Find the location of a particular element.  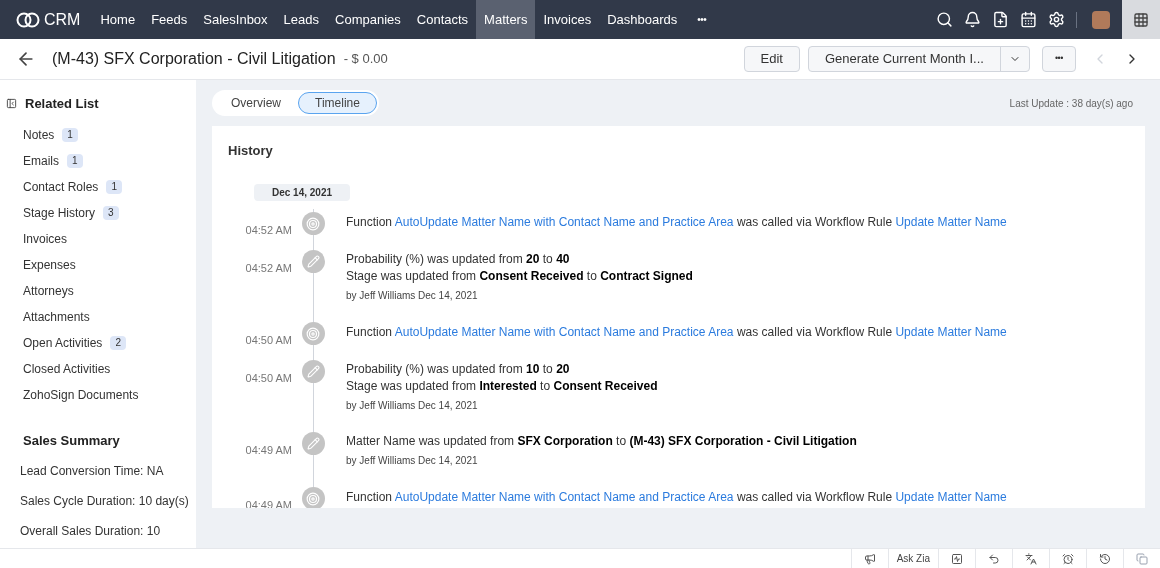

collapse-icon is located at coordinates (11, 104).